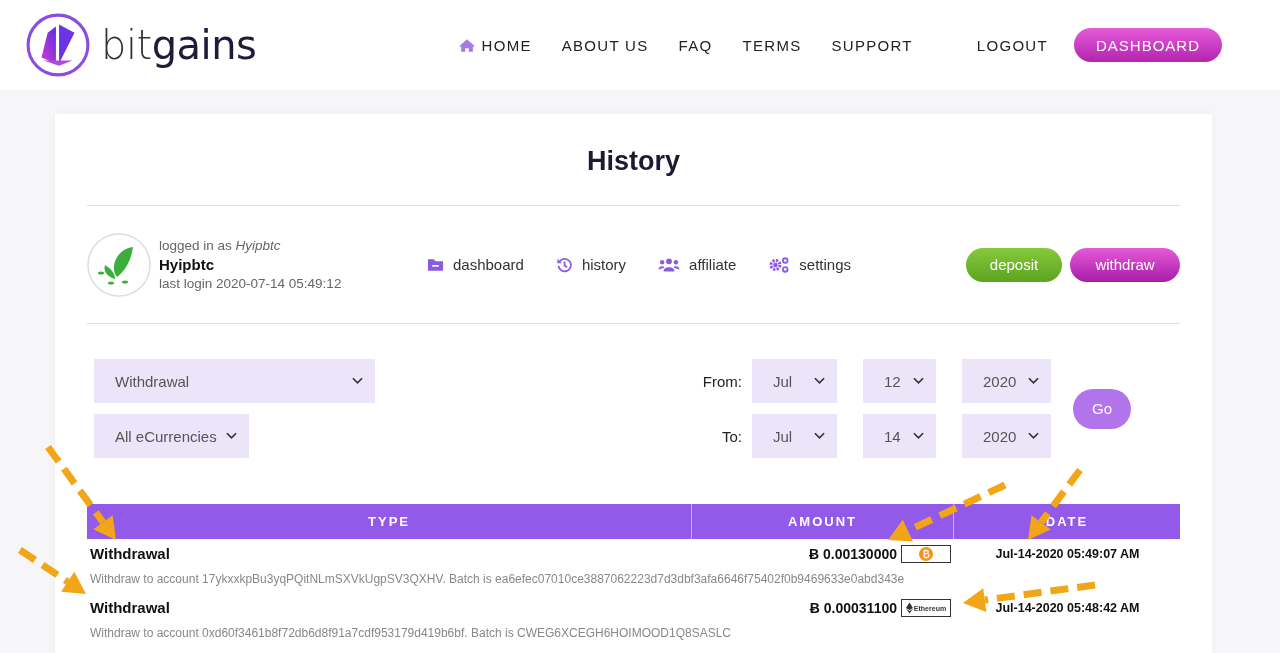 This screenshot has width=1280, height=653. Describe the element at coordinates (695, 45) in the screenshot. I see `nav-link: FAQ` at that location.